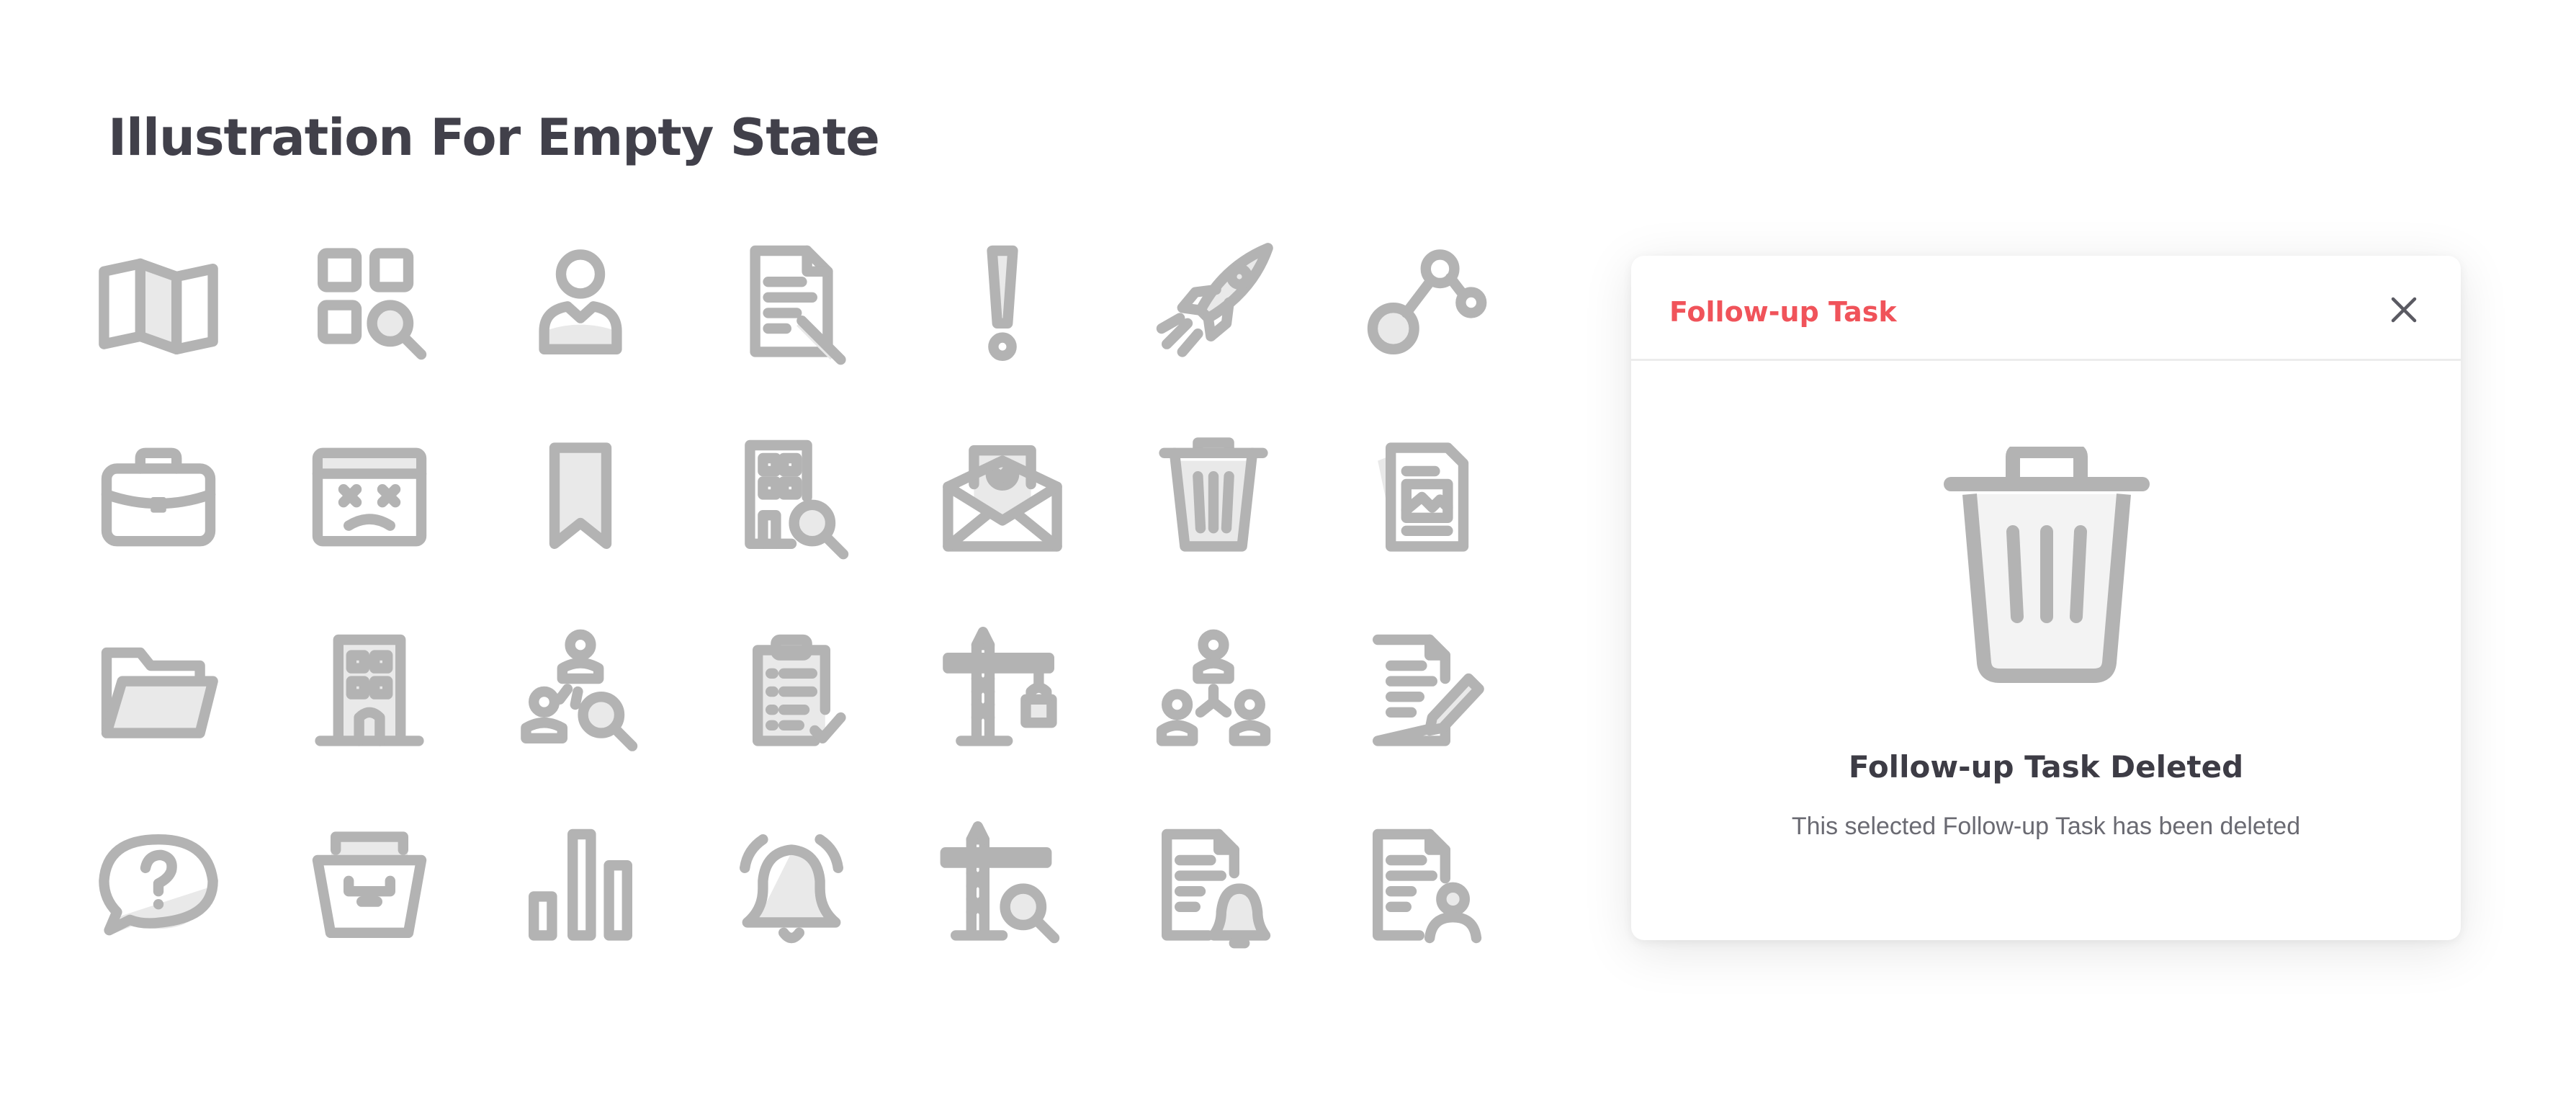 The height and width of the screenshot is (1108, 2576). Describe the element at coordinates (791, 302) in the screenshot. I see `document-edit-icon` at that location.